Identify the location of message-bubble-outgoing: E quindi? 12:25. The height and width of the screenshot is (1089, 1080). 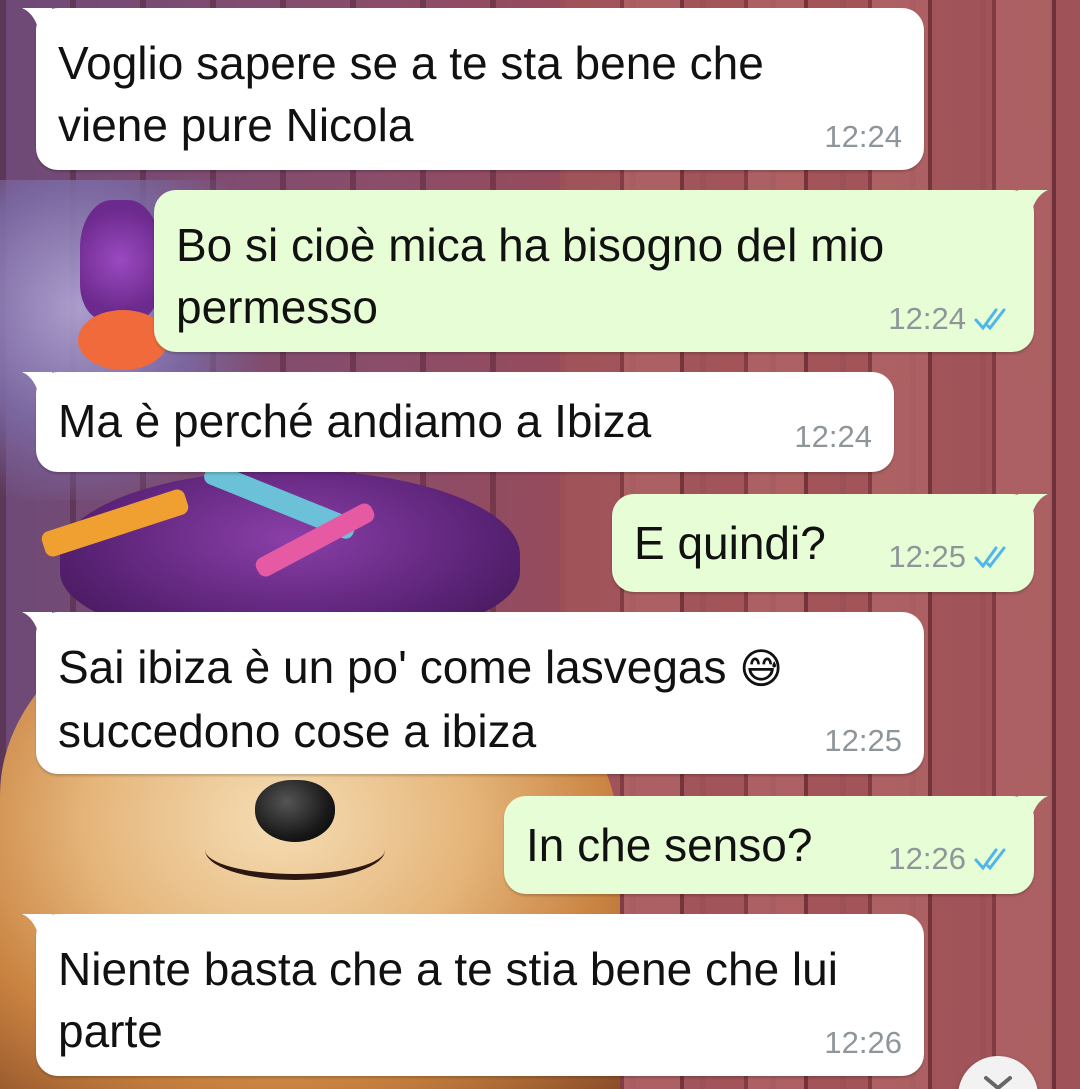
(830, 543).